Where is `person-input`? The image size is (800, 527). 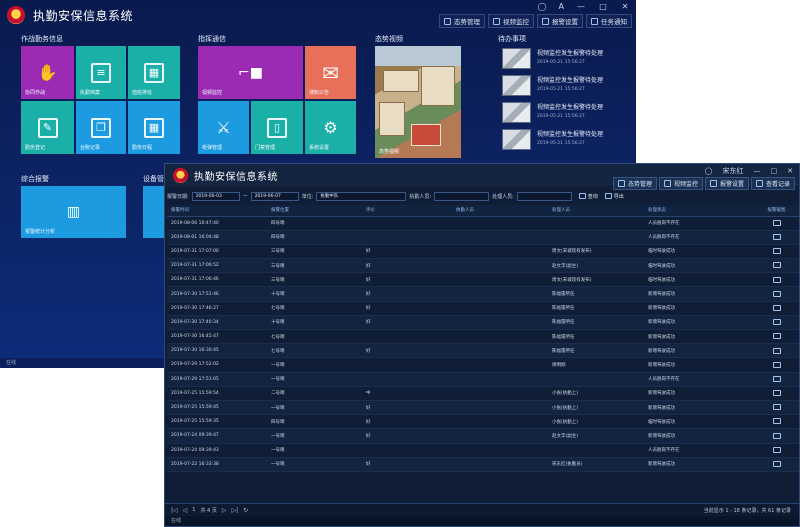 person-input is located at coordinates (462, 196).